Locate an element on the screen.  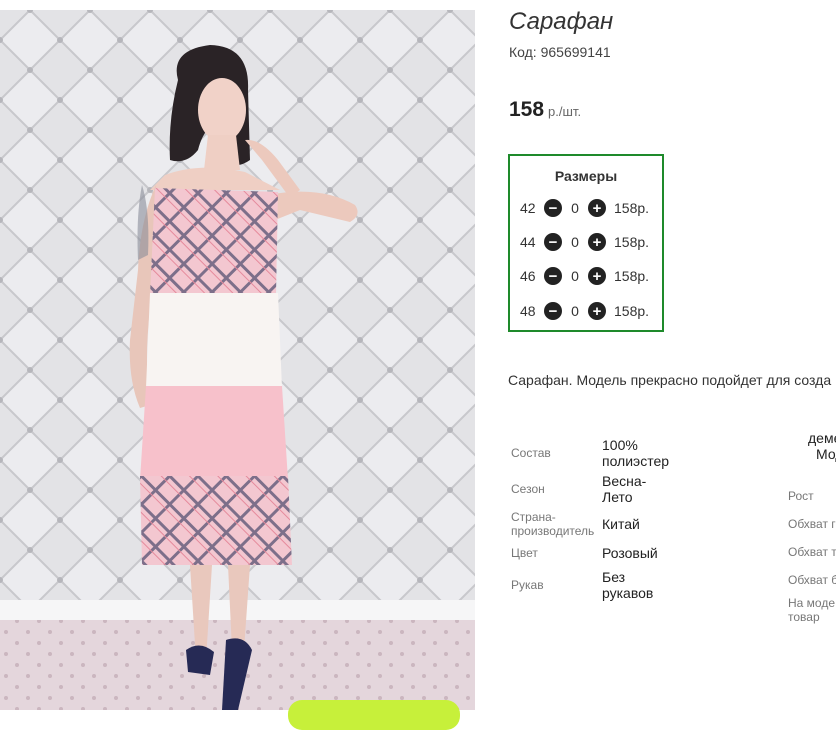
product-code: Код: 965699141 is located at coordinates (560, 52).